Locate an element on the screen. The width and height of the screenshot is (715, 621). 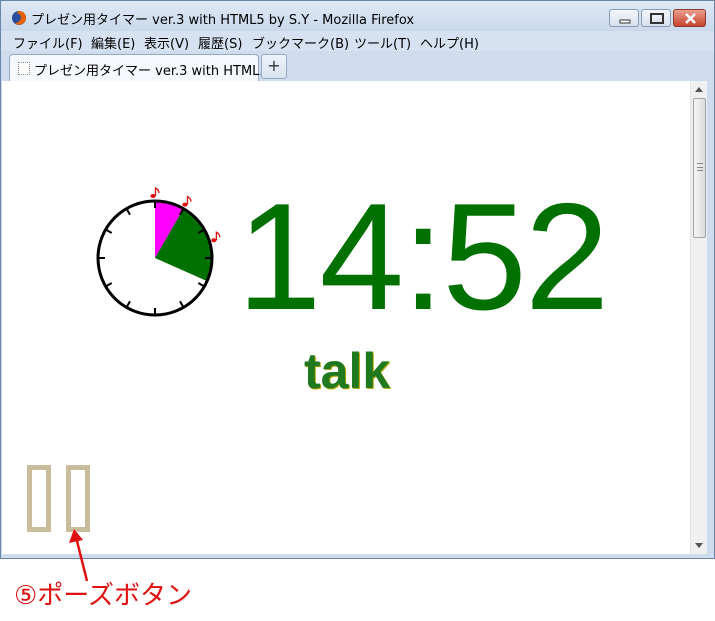
annotation-arrow is located at coordinates (79, 555).